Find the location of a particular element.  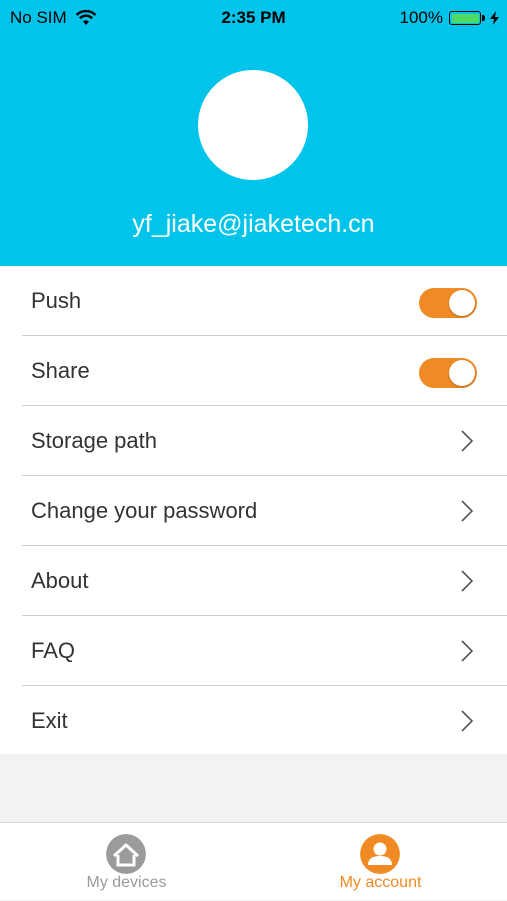

menu-item-share: Share is located at coordinates (253, 371).